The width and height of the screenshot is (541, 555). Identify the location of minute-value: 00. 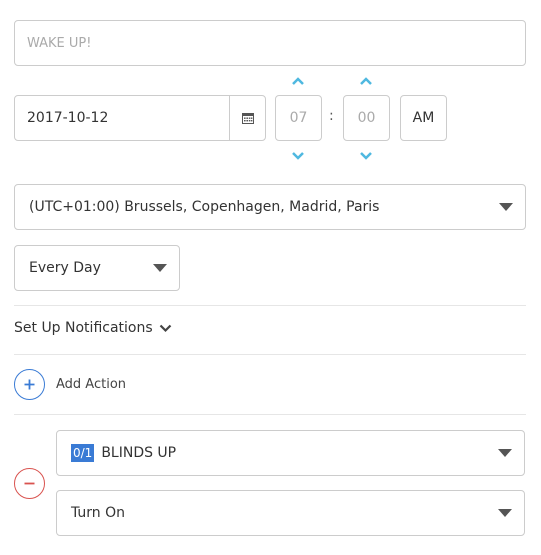
(366, 118).